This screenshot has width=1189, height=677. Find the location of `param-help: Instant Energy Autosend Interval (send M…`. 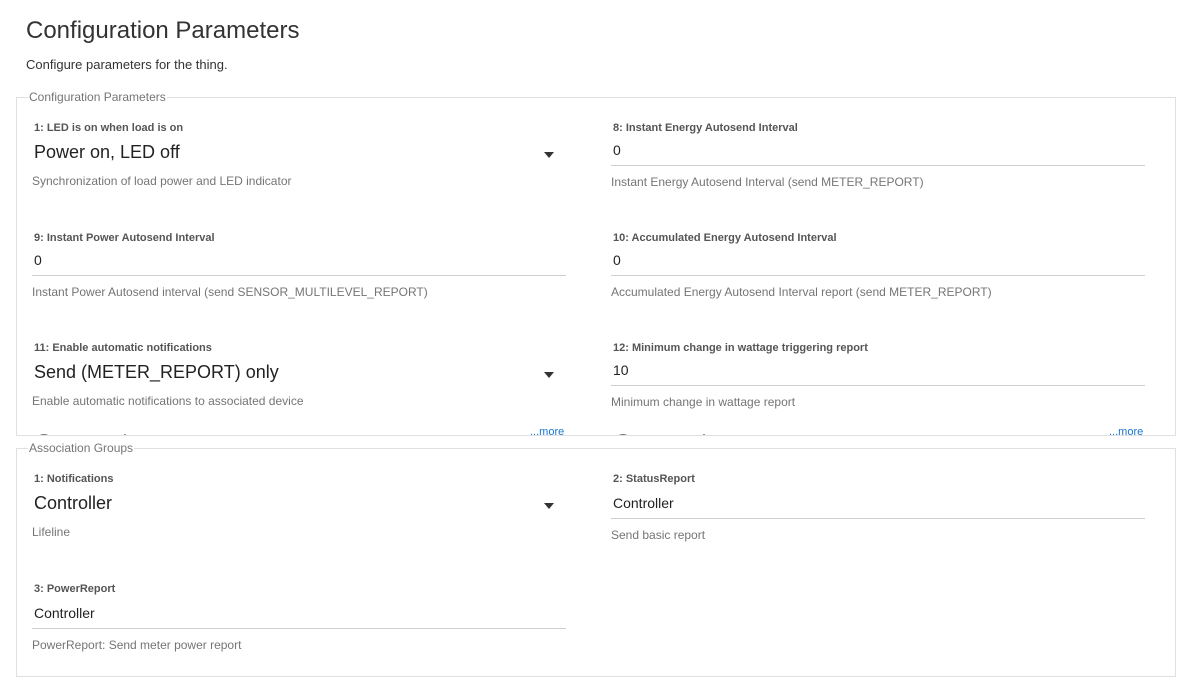

param-help: Instant Energy Autosend Interval (send M… is located at coordinates (767, 182).